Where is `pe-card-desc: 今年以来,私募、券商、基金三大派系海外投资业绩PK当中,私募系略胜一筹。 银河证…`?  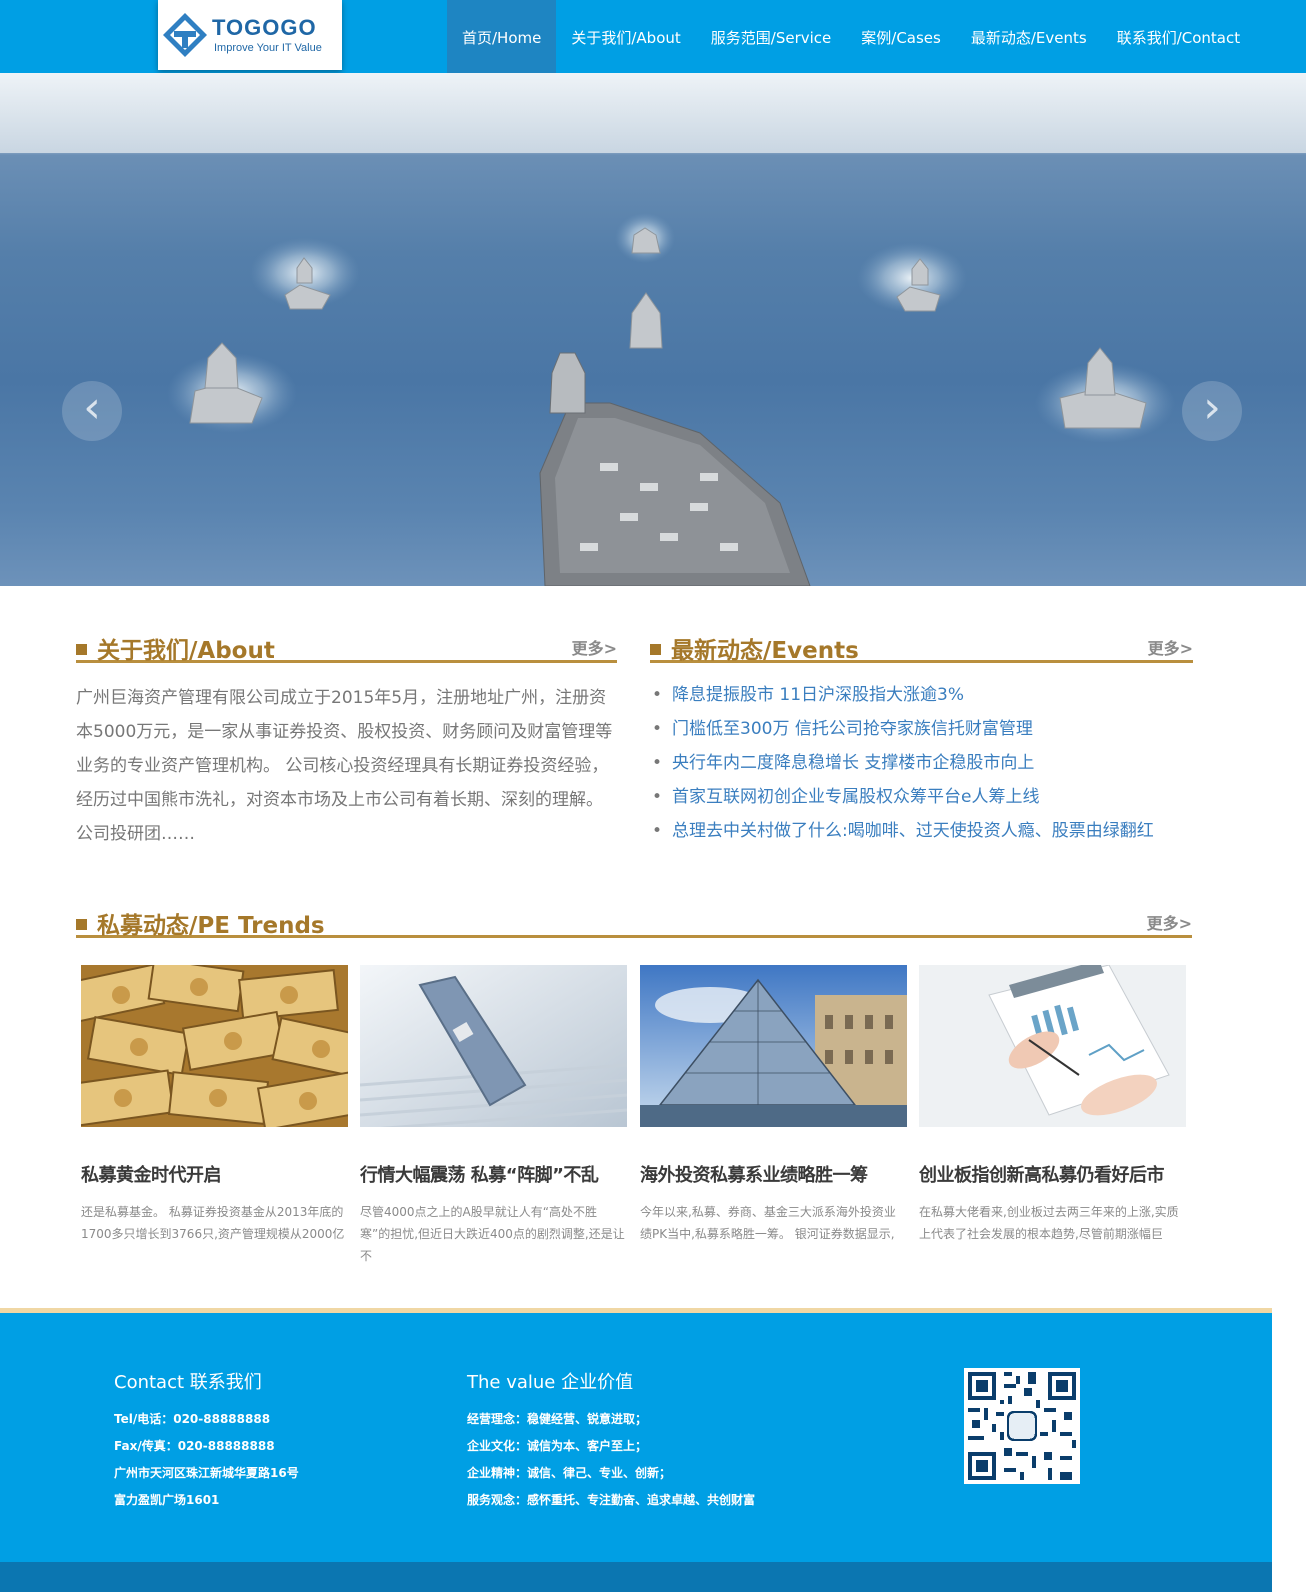 pe-card-desc: 今年以来,私募、券商、基金三大派系海外投资业绩PK当中,私募系略胜一筹。 银河证… is located at coordinates (768, 1223).